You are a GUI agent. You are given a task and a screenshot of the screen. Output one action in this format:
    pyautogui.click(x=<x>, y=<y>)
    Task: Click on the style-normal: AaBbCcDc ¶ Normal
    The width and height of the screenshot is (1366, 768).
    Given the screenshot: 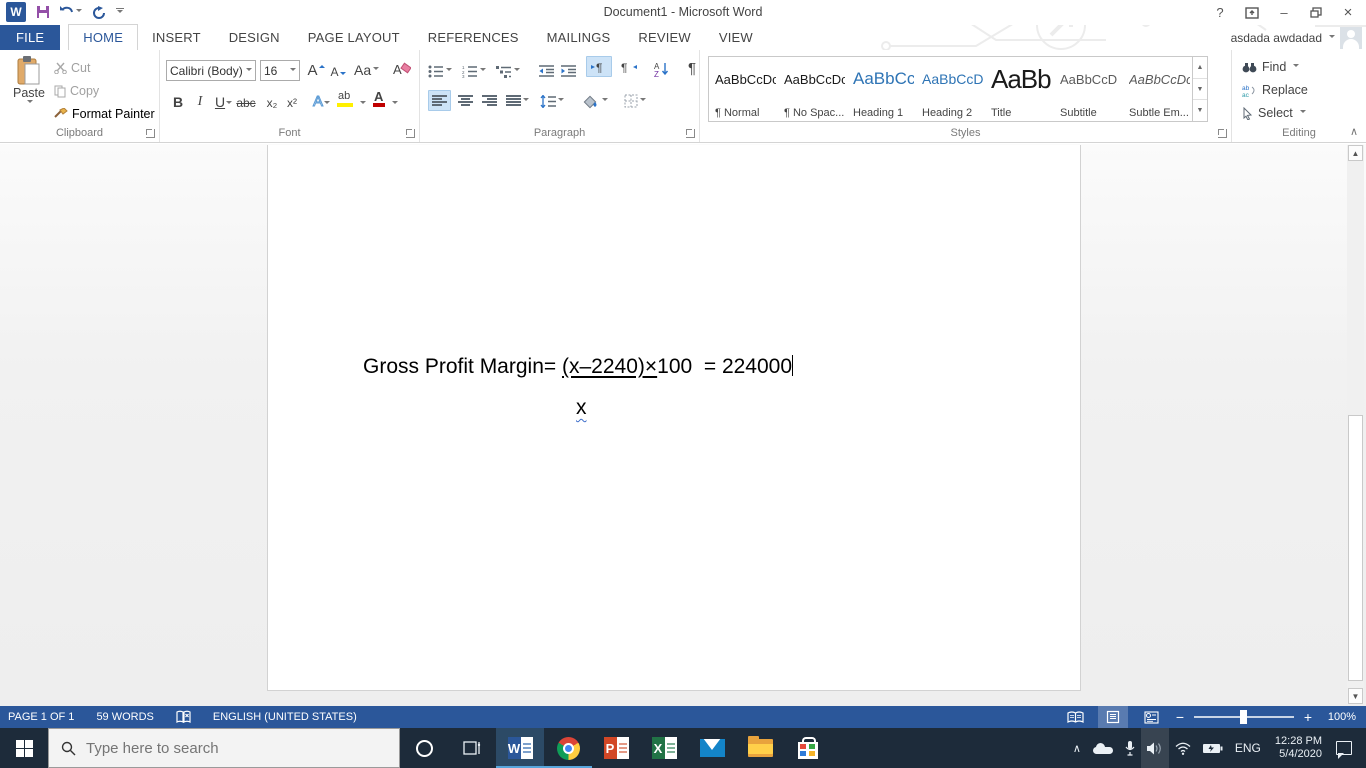 What is the action you would take?
    pyautogui.click(x=743, y=89)
    